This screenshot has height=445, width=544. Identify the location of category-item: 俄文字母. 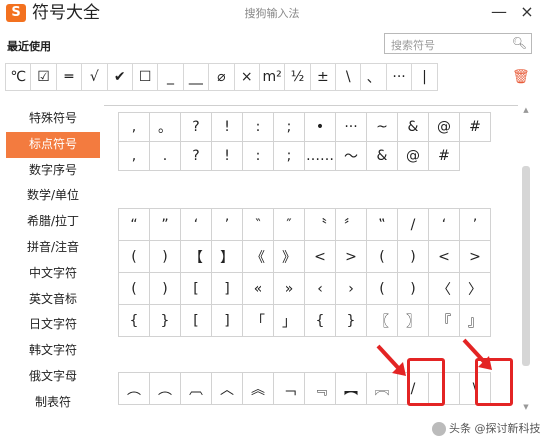
(53, 377).